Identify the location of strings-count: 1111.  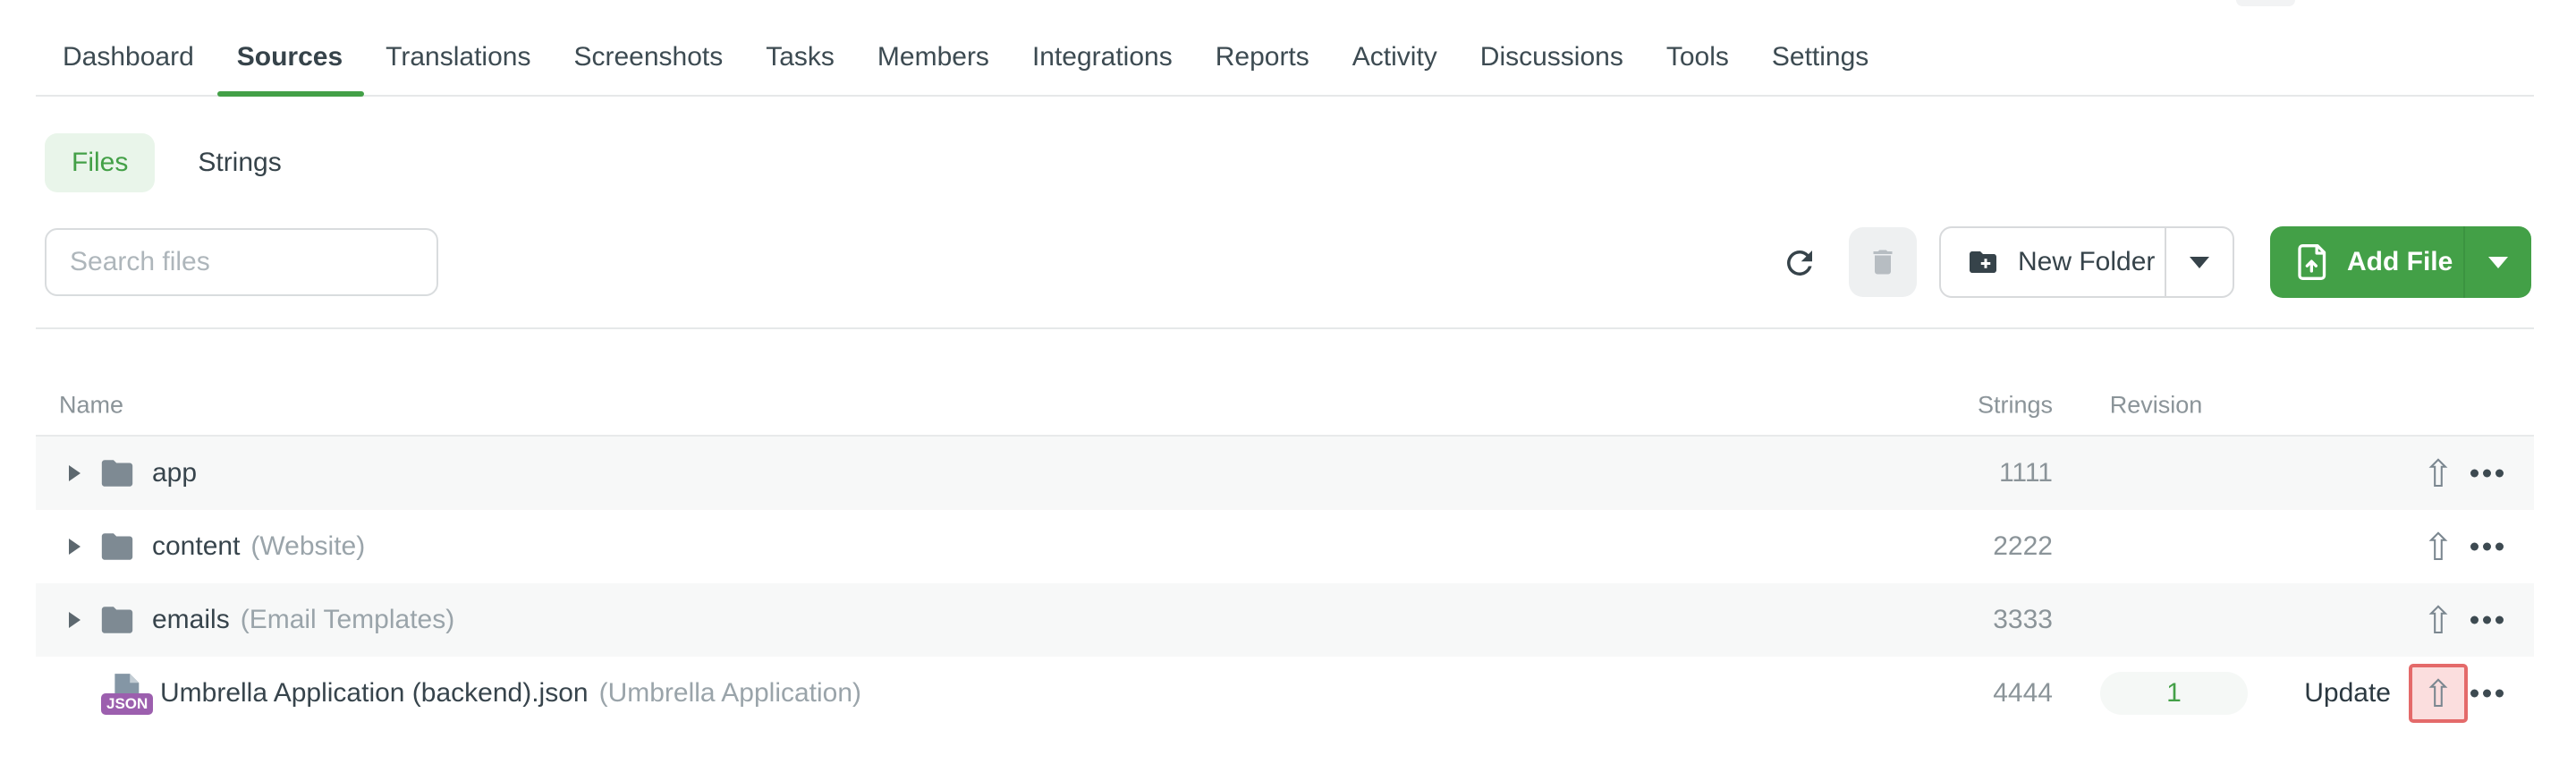
(2025, 473).